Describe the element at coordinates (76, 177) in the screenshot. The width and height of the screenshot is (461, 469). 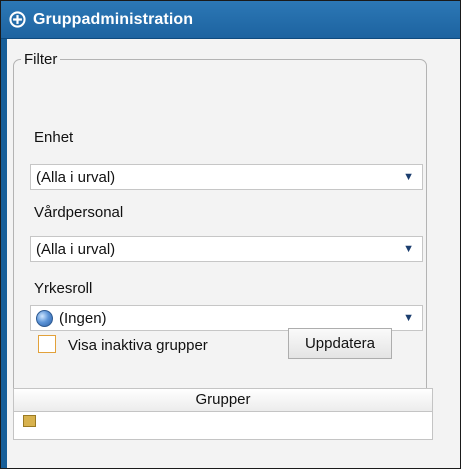
I see `enhet-select-value: (Alla i urval)` at that location.